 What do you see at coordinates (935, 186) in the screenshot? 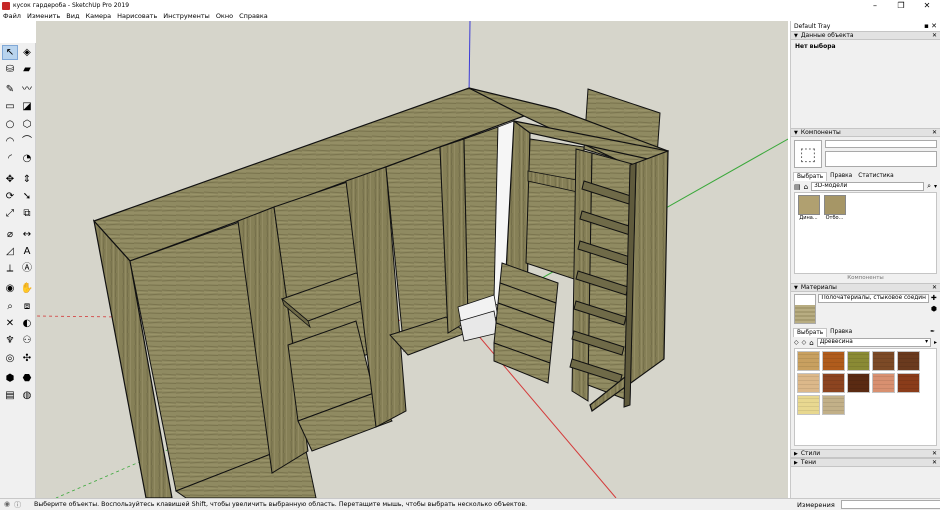
I see `chevron-down-icon: ▾` at bounding box center [935, 186].